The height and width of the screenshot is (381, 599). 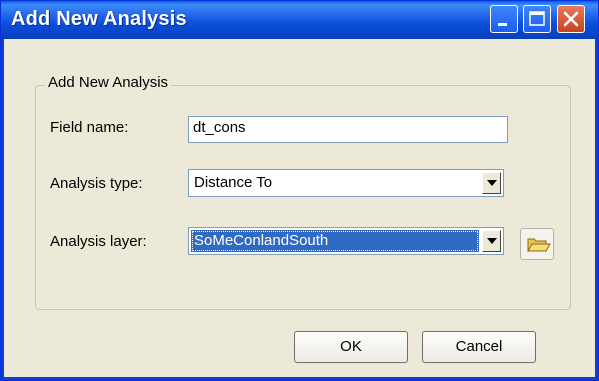 I want to click on close-icon, so click(x=571, y=19).